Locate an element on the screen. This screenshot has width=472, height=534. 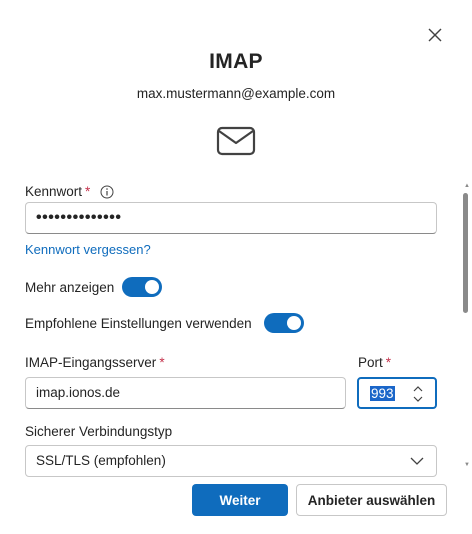
scroll-up-icon: ▲ is located at coordinates (467, 186).